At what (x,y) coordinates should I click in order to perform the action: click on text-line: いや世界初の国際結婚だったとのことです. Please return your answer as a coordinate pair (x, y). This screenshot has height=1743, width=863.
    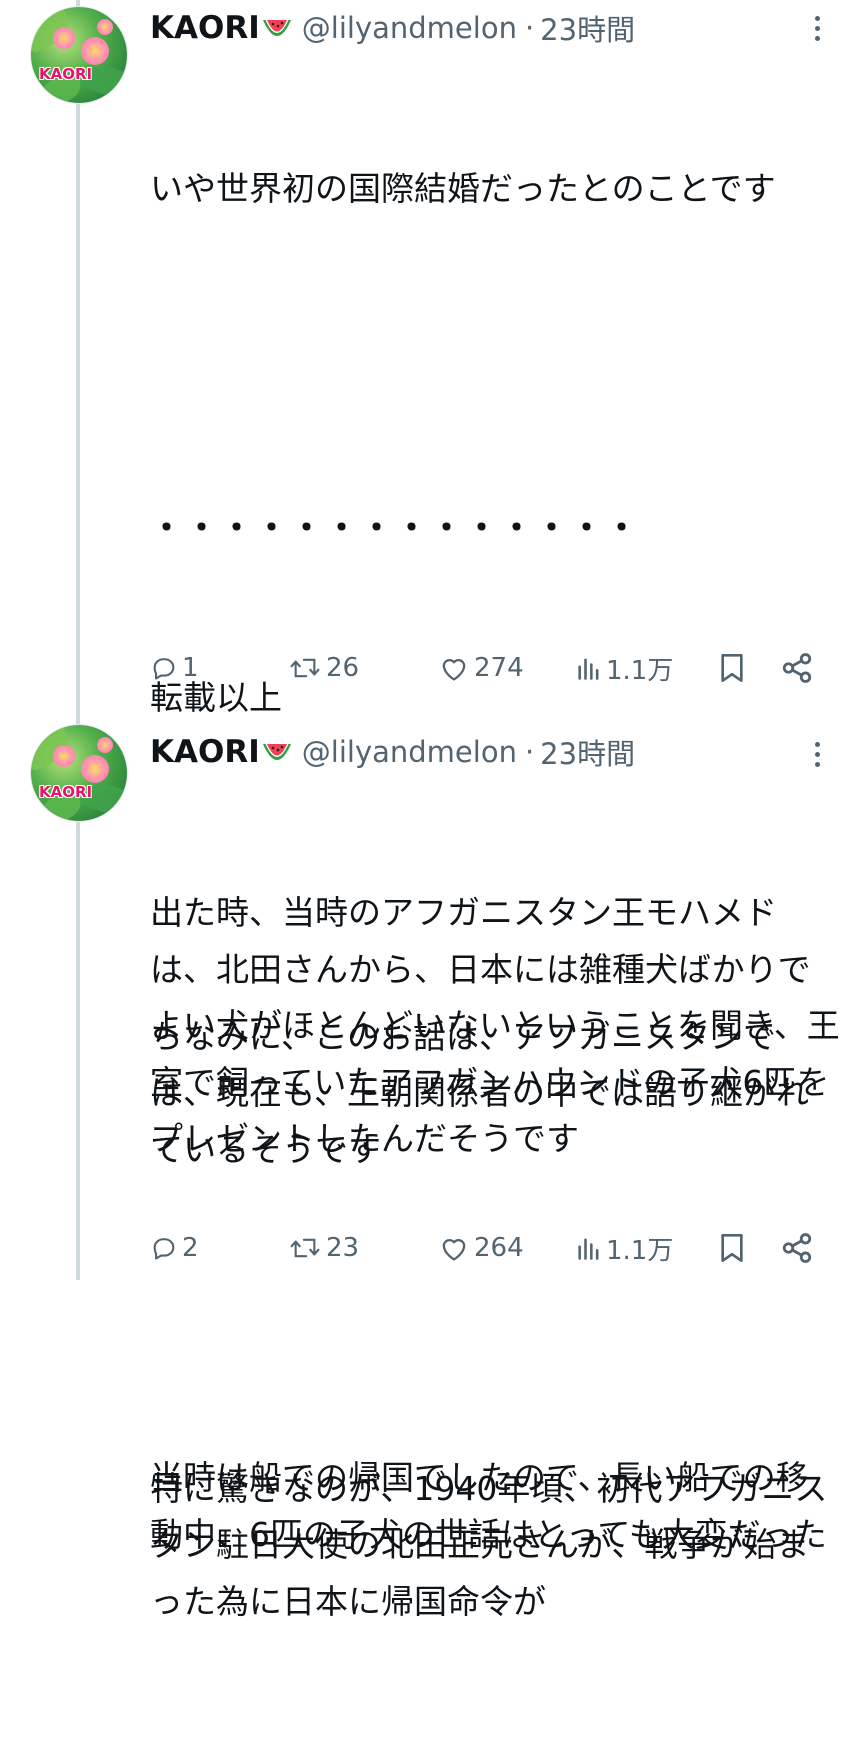
    Looking at the image, I should click on (463, 188).